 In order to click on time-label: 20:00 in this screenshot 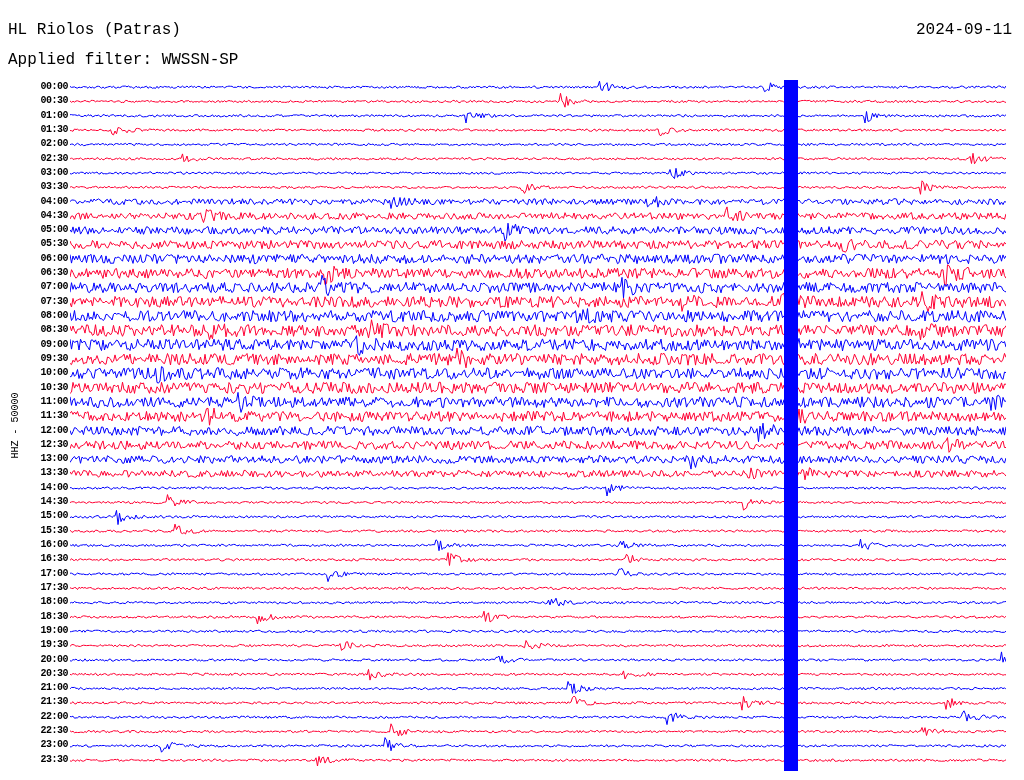, I will do `click(53, 659)`.